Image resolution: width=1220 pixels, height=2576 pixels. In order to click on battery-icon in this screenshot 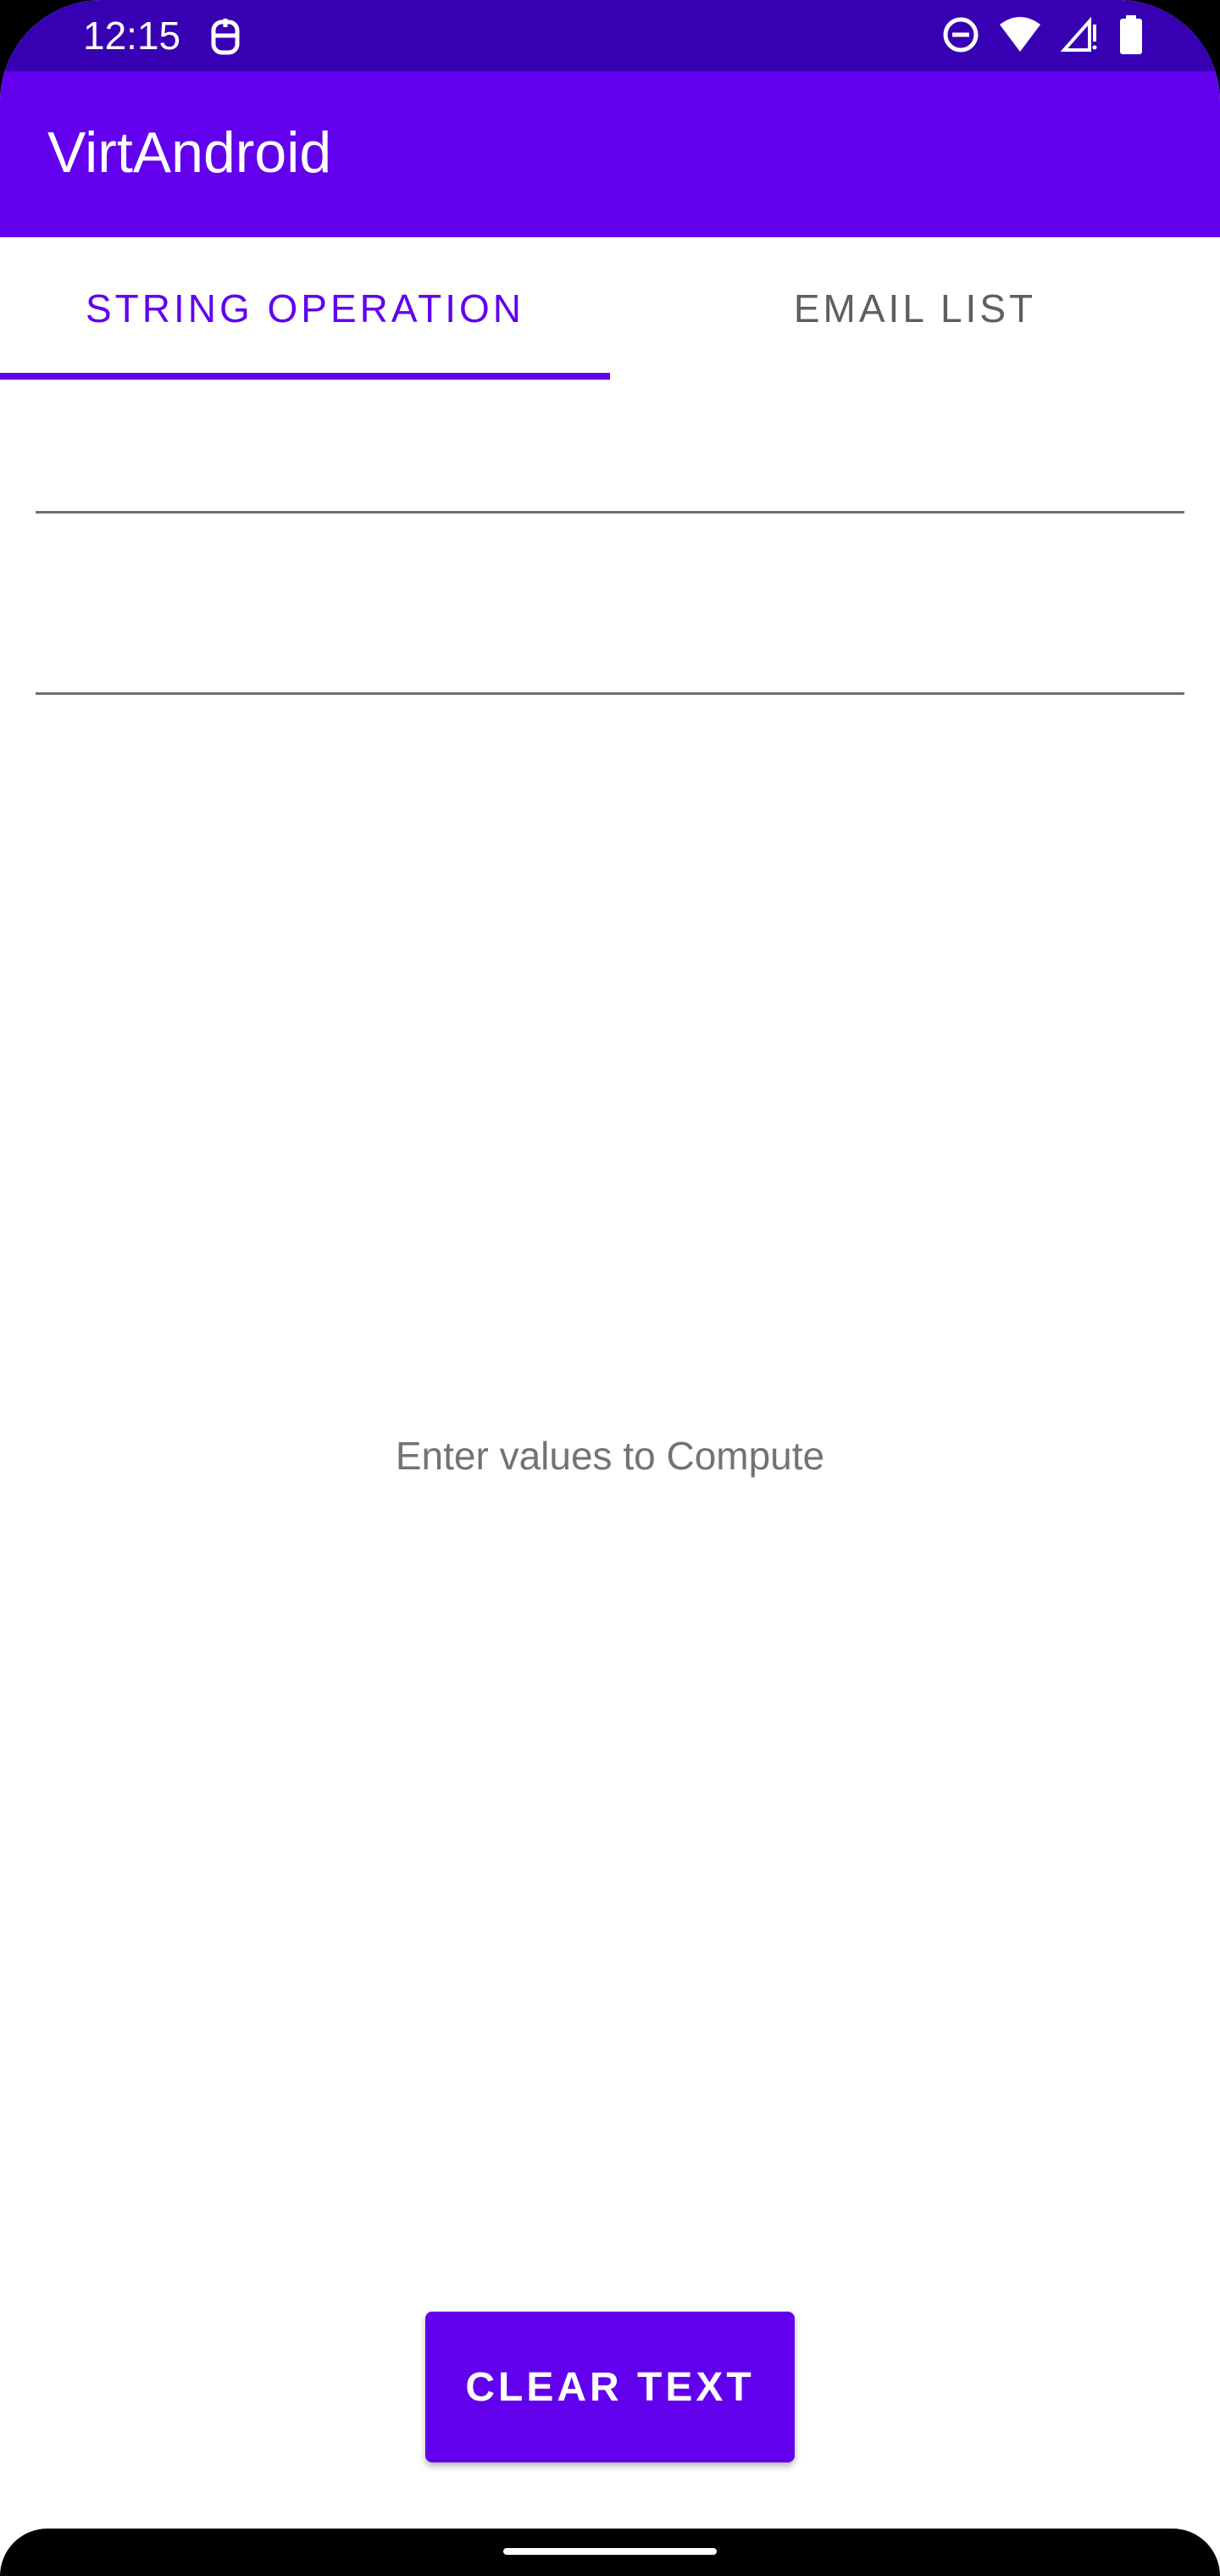, I will do `click(1131, 36)`.